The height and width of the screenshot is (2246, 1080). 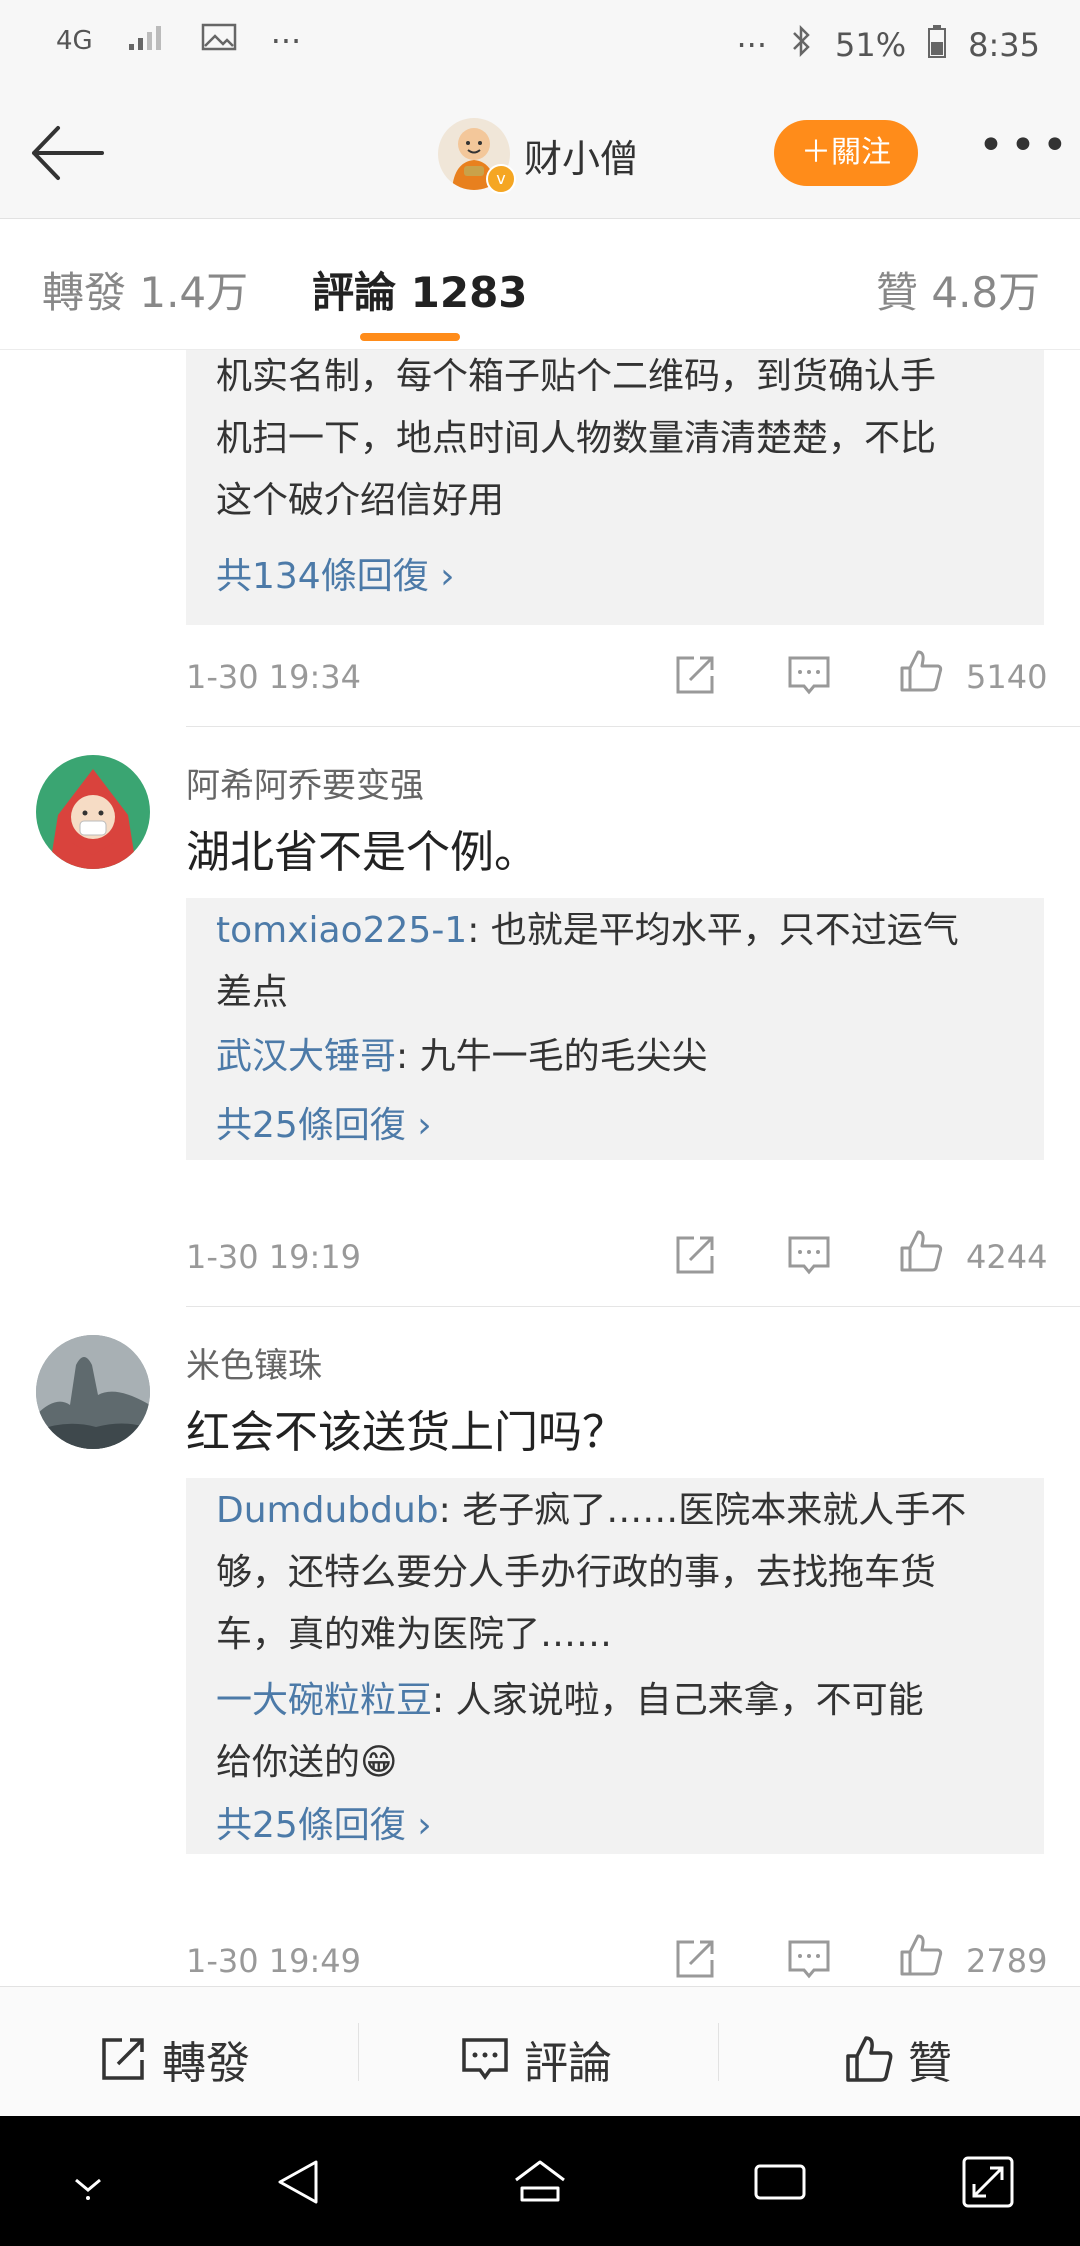 I want to click on verified-badge-icon: v, so click(x=501, y=179).